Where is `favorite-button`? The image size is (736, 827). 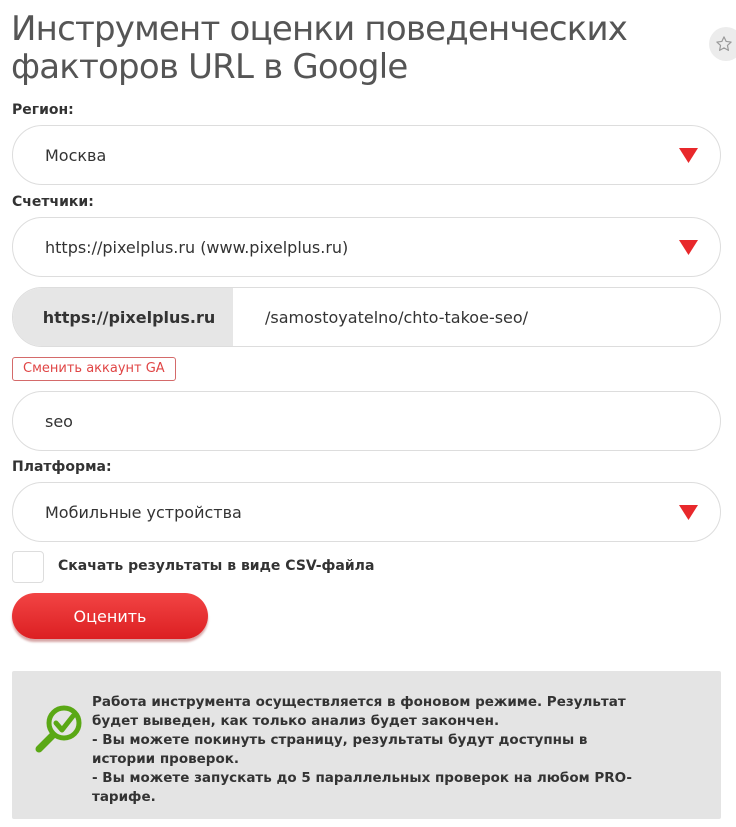
favorite-button is located at coordinates (722, 44).